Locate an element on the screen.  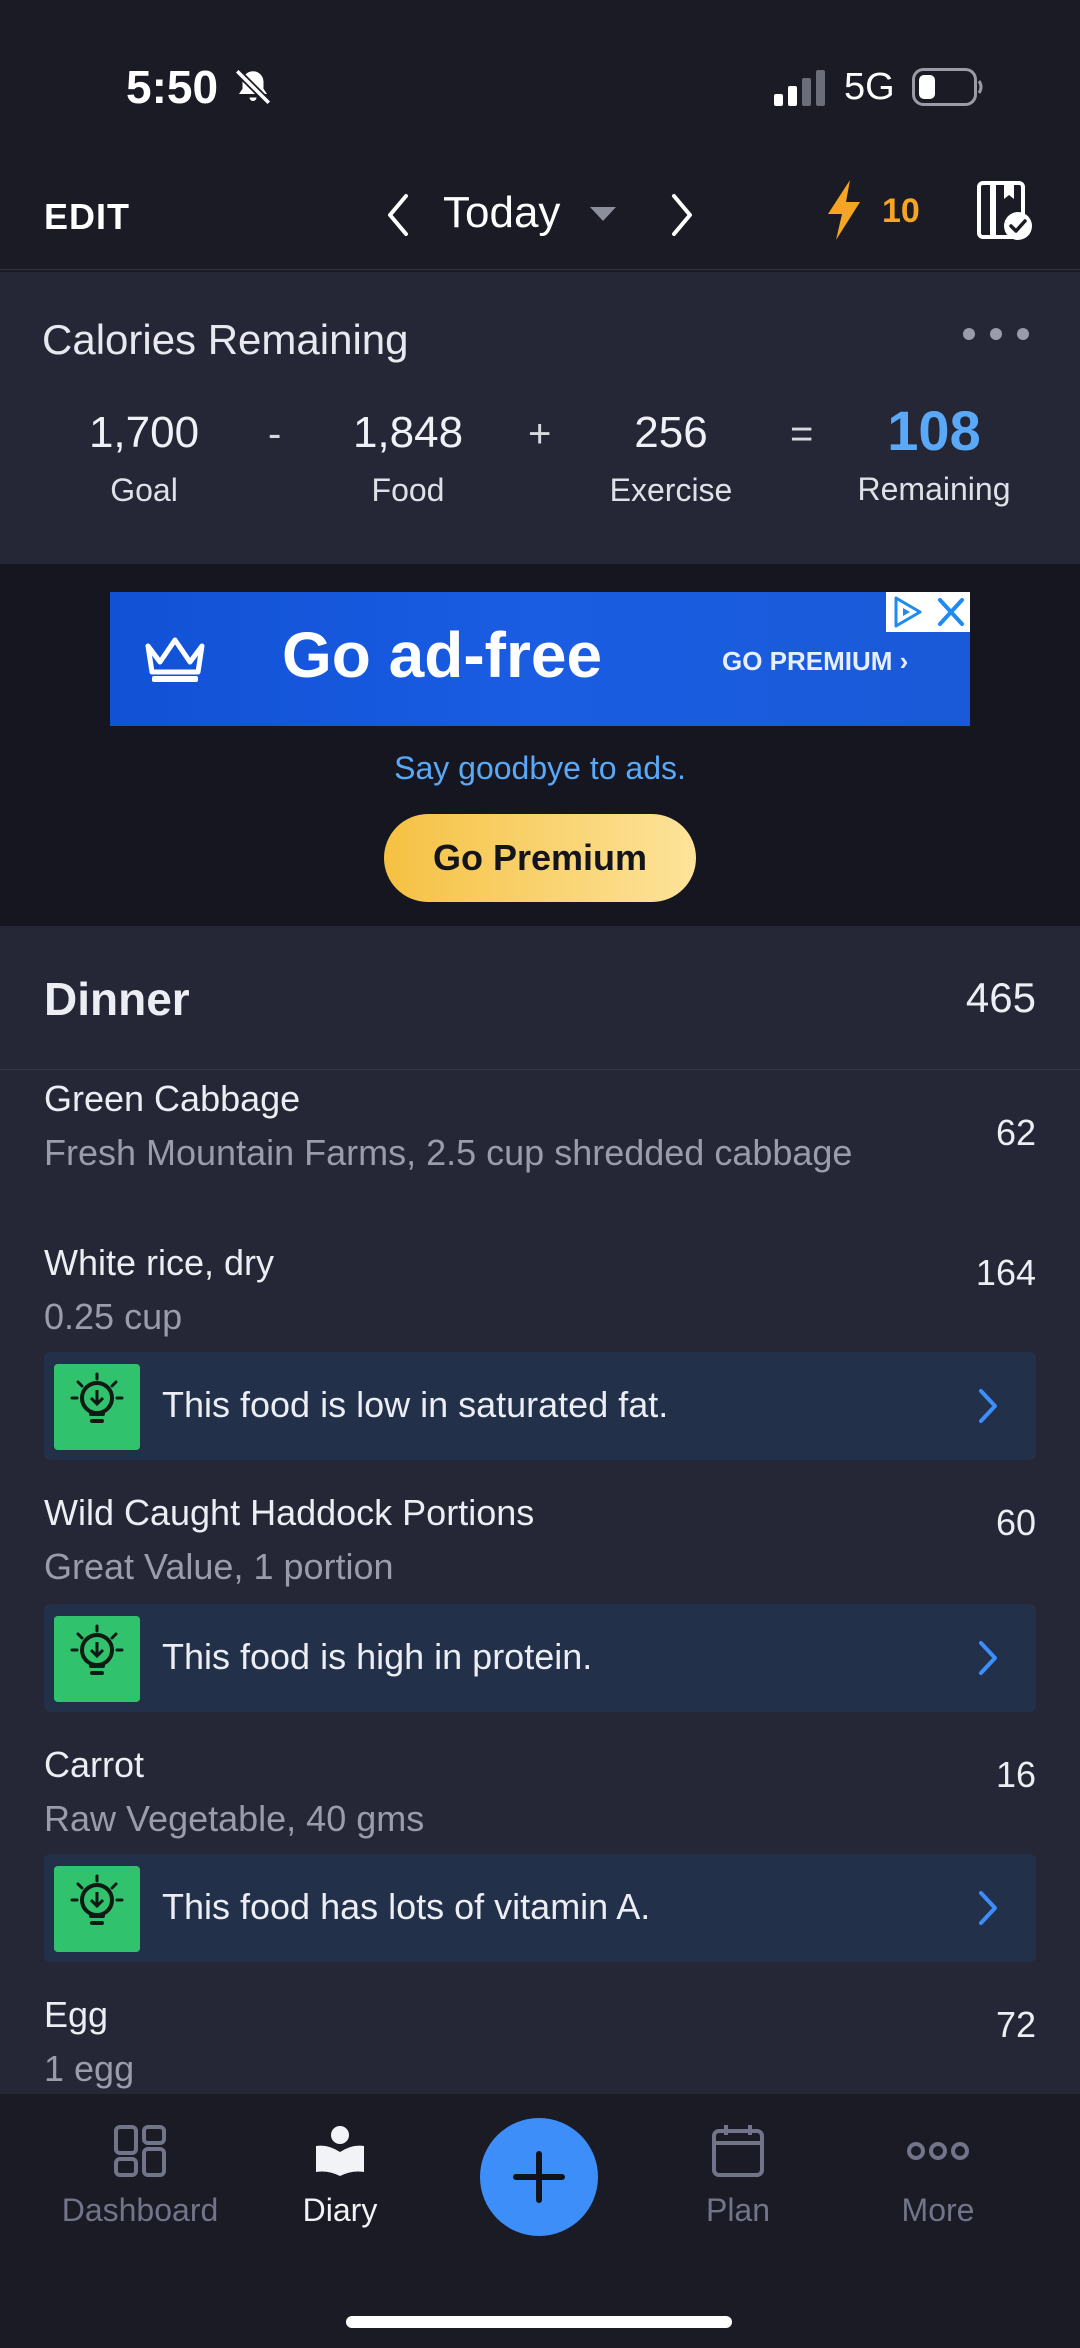
tip-text: This food is high in protein. is located at coordinates (377, 1656).